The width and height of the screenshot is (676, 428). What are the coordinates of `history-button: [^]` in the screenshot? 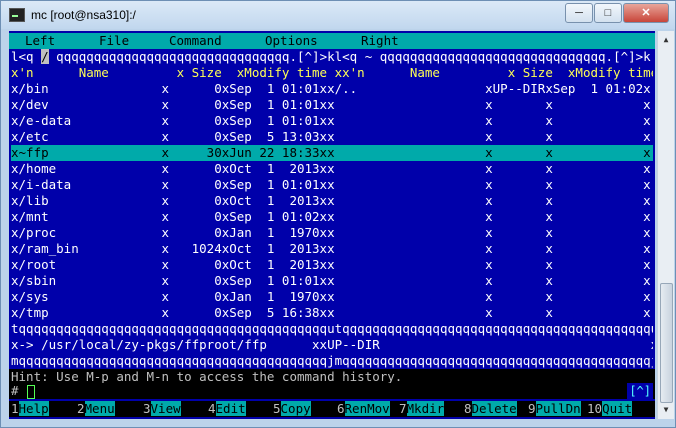 It's located at (640, 391).